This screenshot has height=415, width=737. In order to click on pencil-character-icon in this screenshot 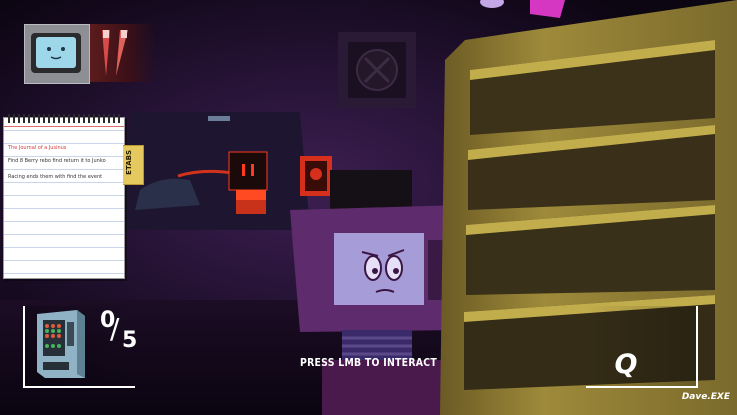, I will do `click(115, 53)`.